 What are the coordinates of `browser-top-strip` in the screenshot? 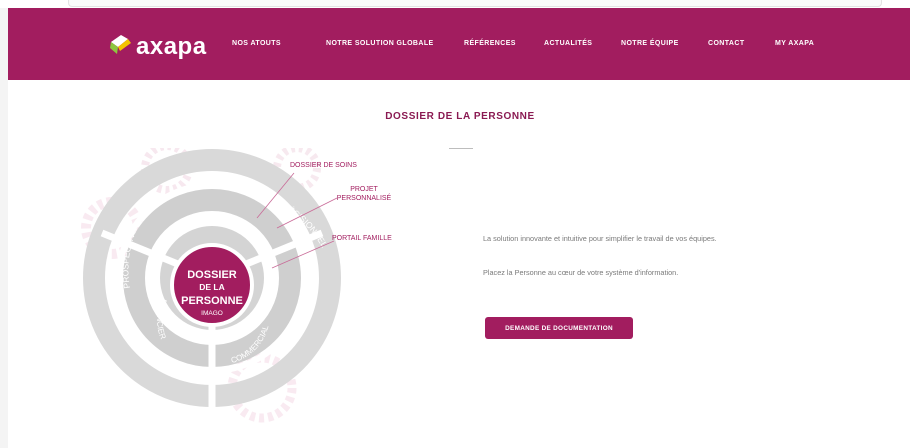 It's located at (455, 4).